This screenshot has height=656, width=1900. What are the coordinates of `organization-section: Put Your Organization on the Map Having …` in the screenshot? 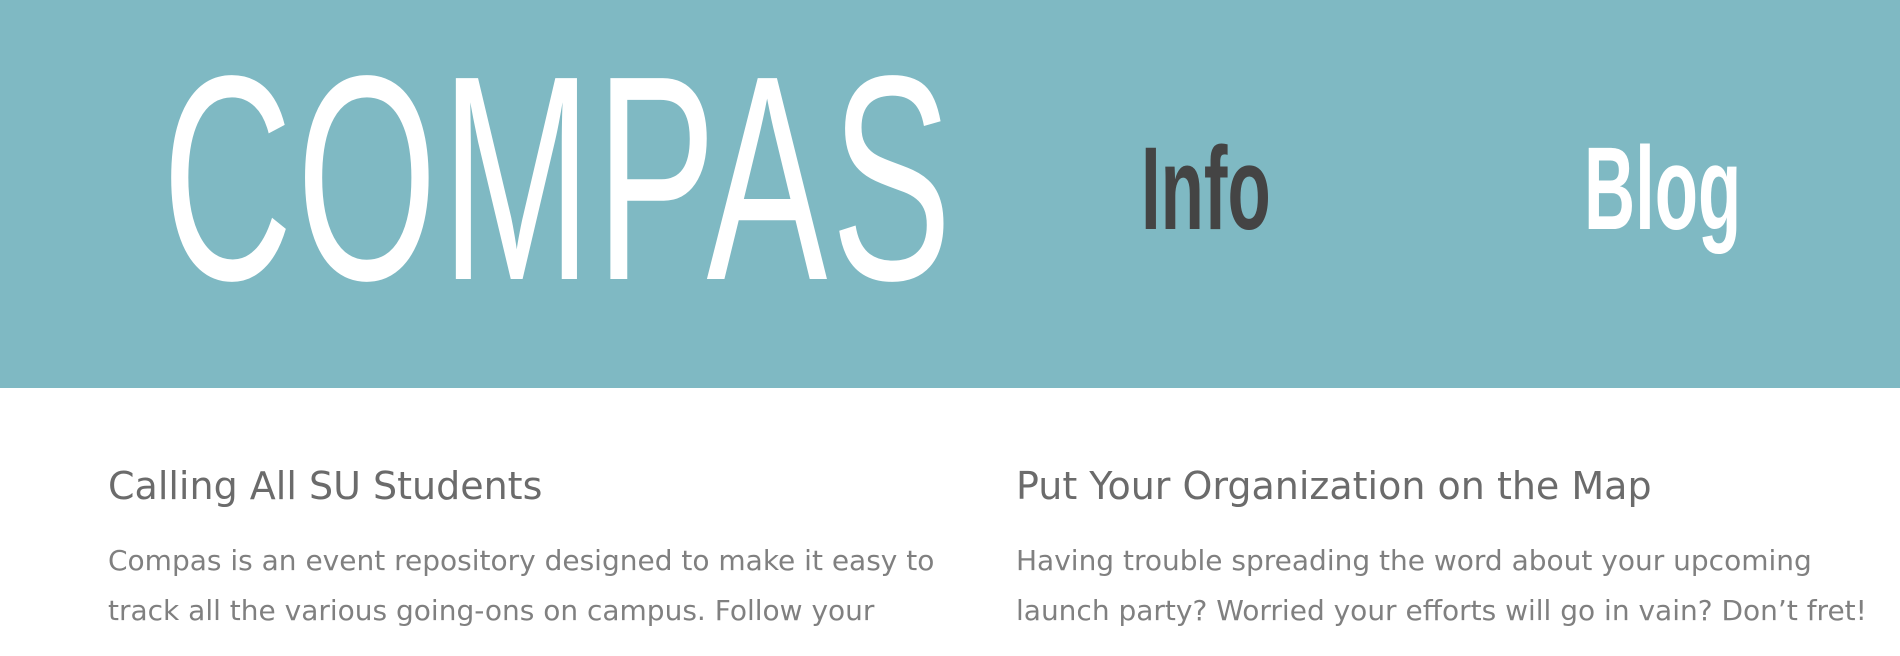 It's located at (1441, 546).